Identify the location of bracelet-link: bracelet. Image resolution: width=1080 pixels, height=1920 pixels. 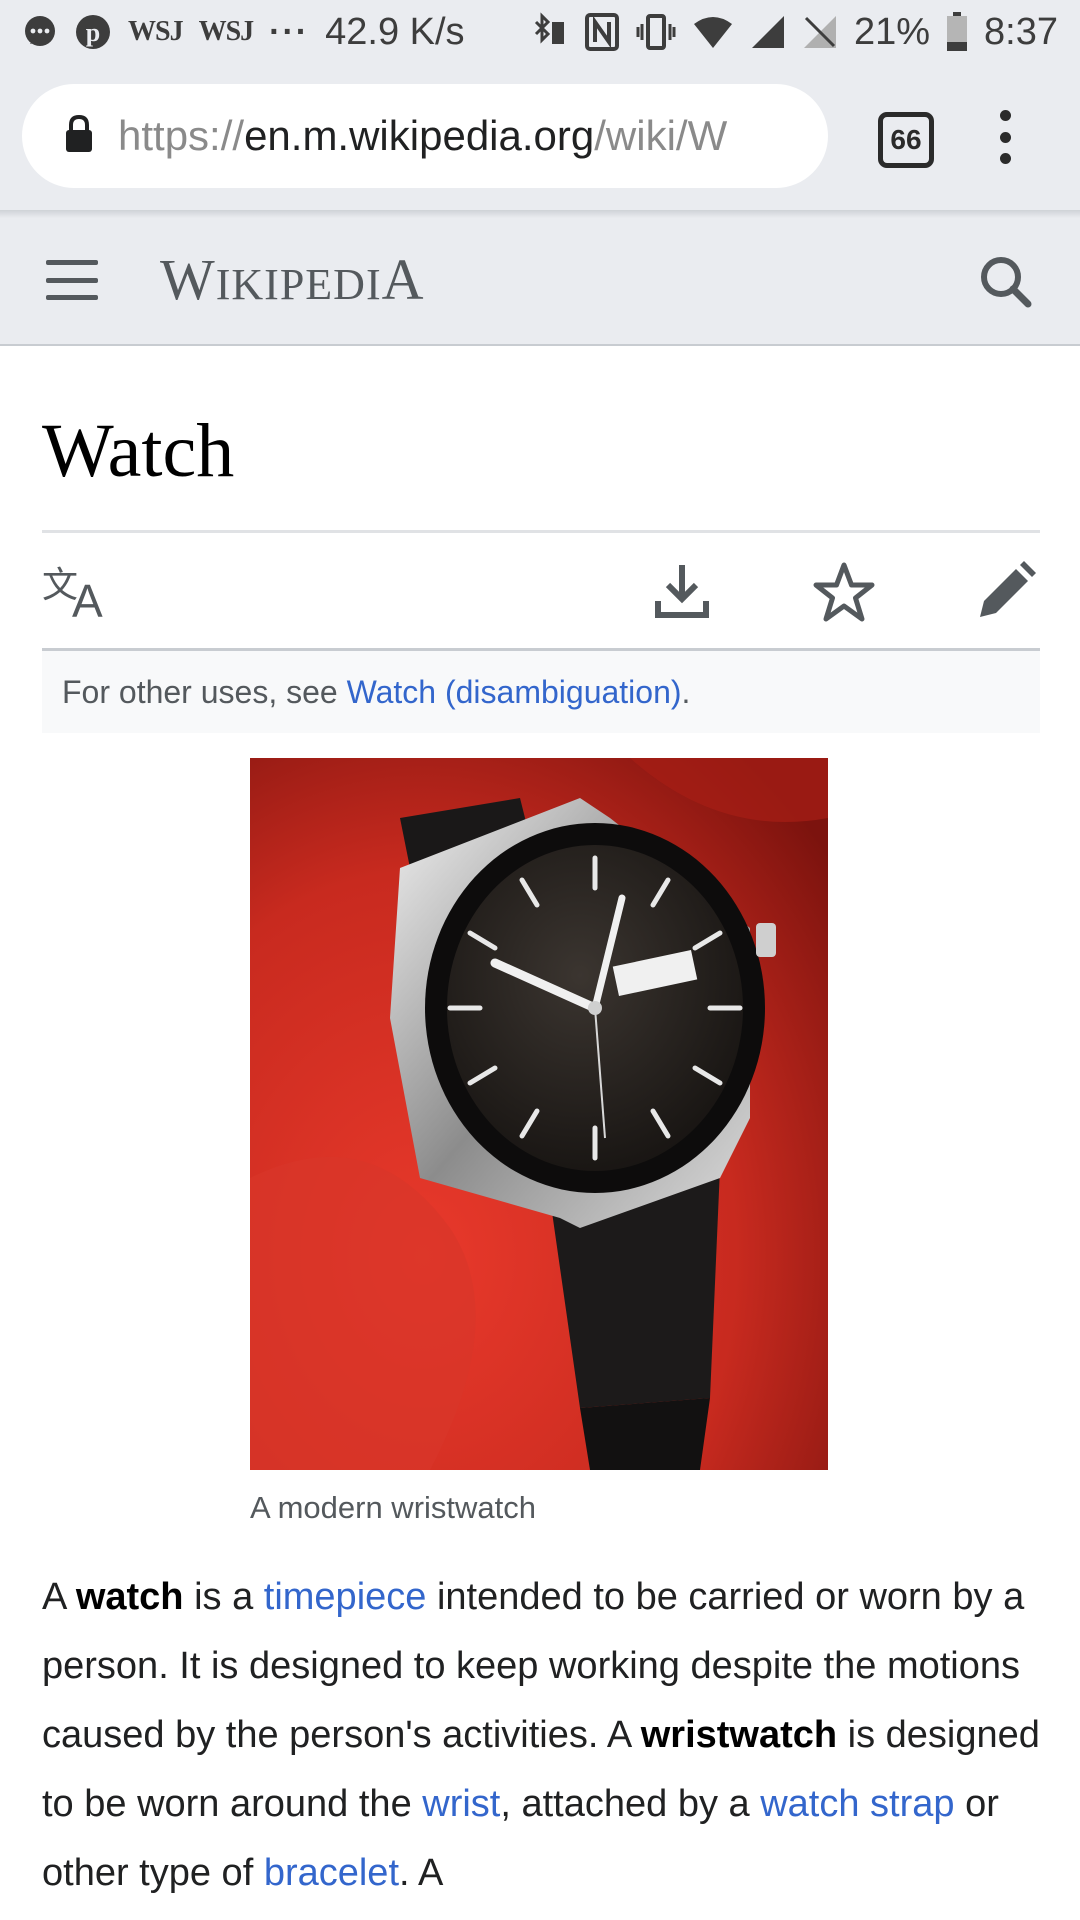
(331, 1873).